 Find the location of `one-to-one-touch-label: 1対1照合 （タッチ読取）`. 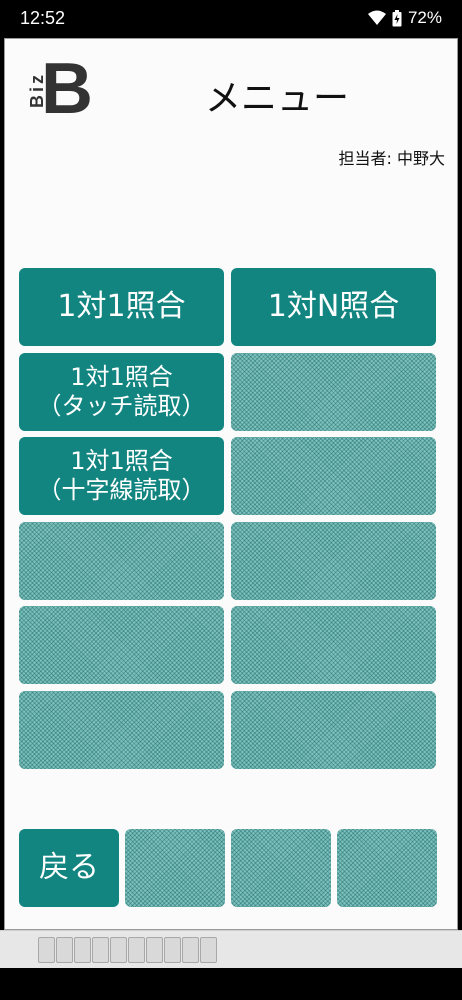

one-to-one-touch-label: 1対1照合 （タッチ読取） is located at coordinates (121, 391).